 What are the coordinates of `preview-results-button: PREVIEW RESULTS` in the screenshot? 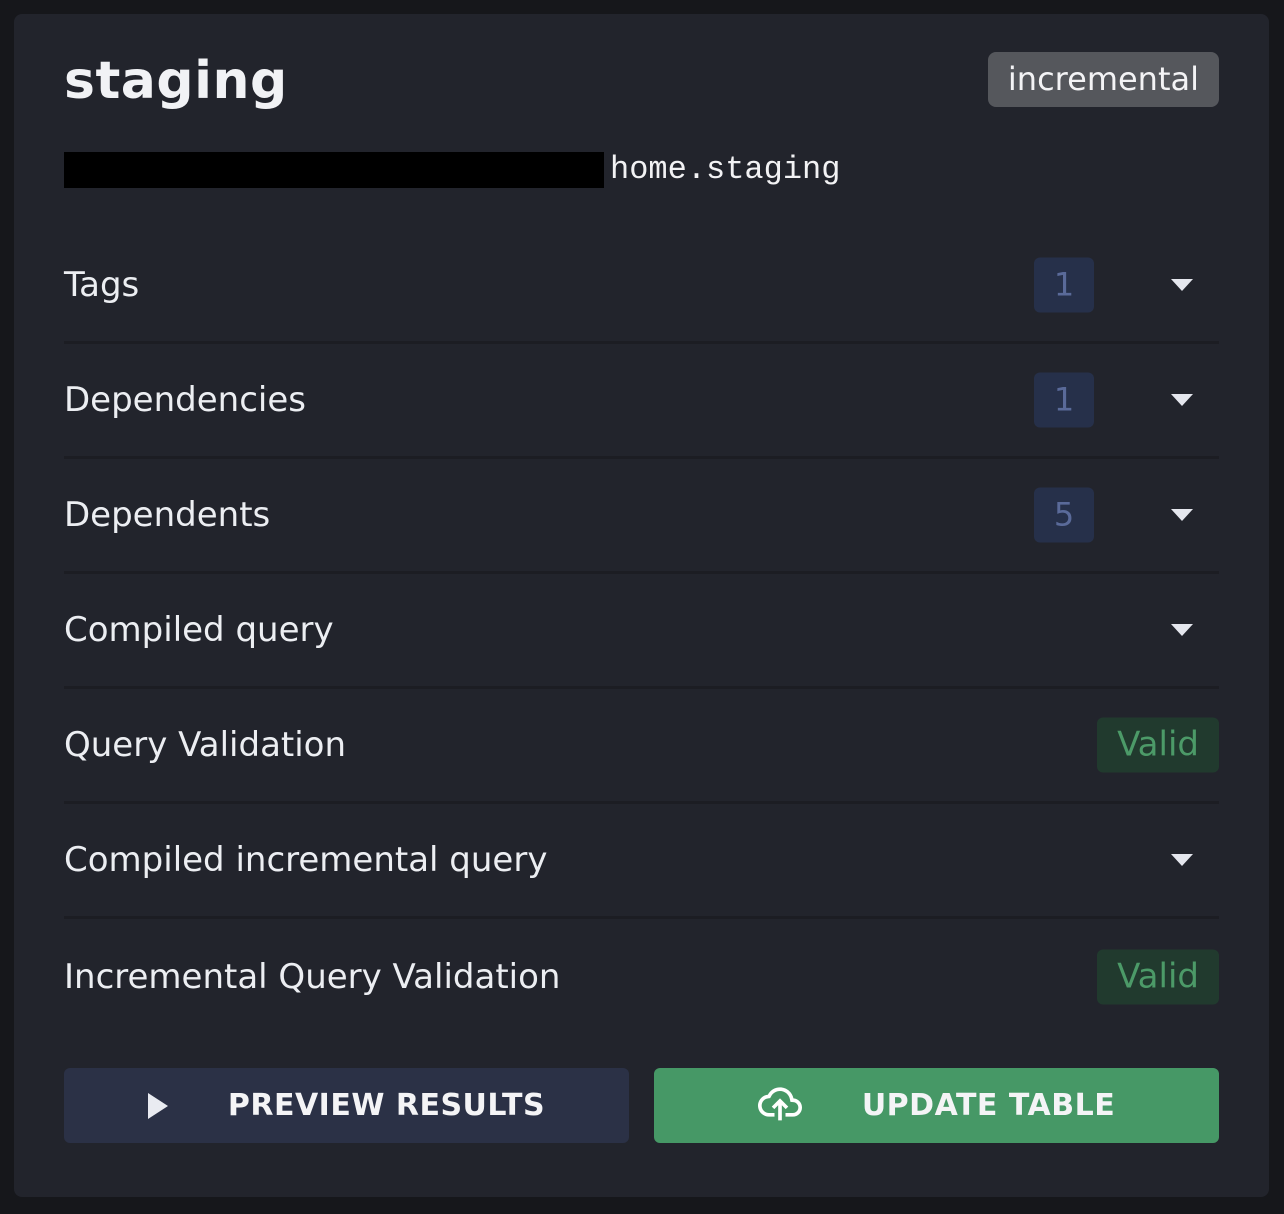 It's located at (346, 1105).